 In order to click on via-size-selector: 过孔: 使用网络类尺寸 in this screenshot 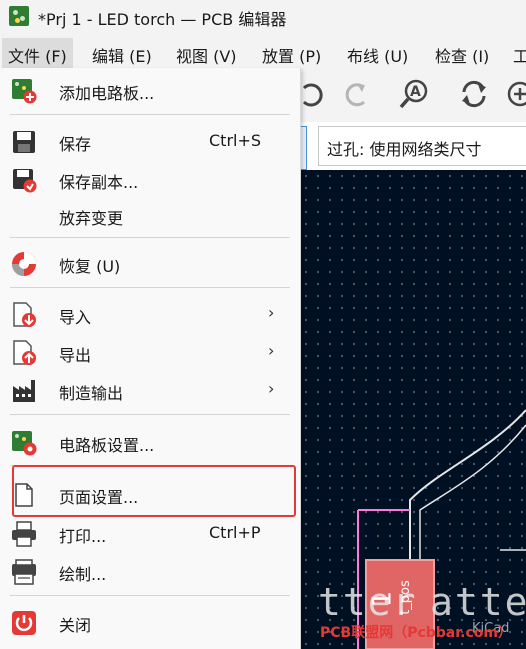, I will do `click(422, 146)`.